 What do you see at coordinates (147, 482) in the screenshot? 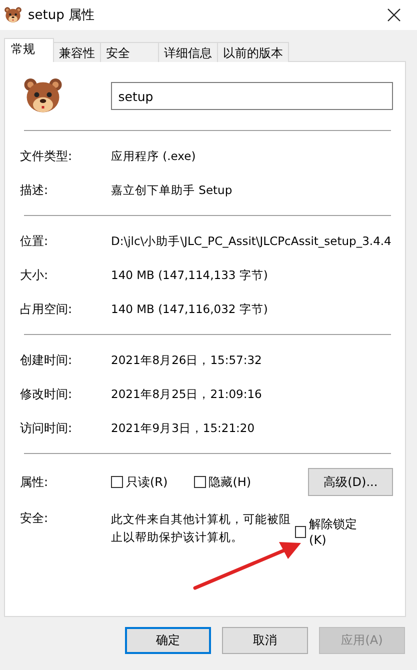
I see `checkbox-label: 只读(R)` at bounding box center [147, 482].